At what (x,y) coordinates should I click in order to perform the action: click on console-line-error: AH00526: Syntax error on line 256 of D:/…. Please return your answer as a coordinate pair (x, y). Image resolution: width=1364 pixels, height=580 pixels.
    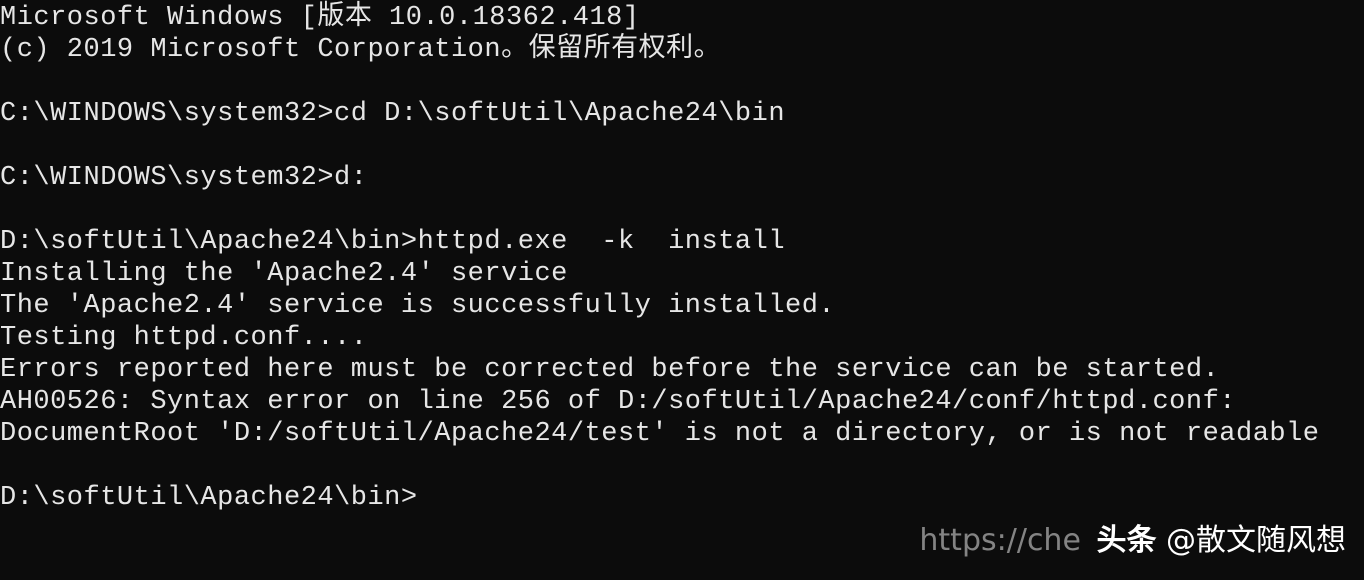
    Looking at the image, I should click on (618, 402).